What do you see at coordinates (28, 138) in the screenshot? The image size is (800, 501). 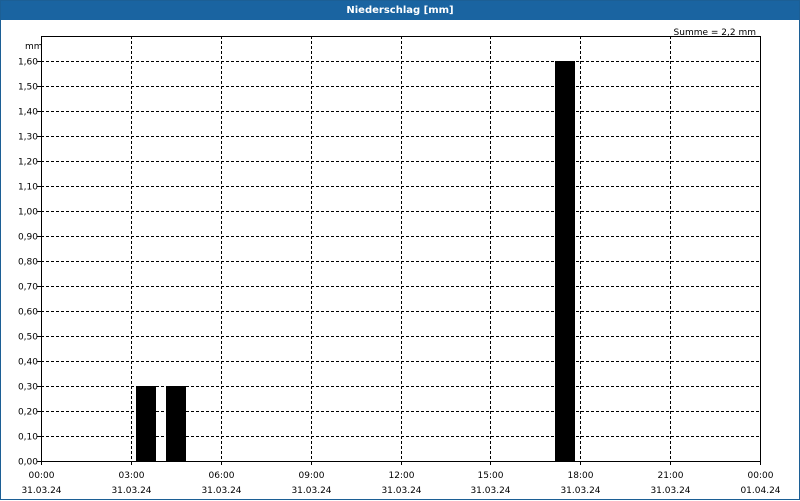 I see `y-tick-label: 1,30` at bounding box center [28, 138].